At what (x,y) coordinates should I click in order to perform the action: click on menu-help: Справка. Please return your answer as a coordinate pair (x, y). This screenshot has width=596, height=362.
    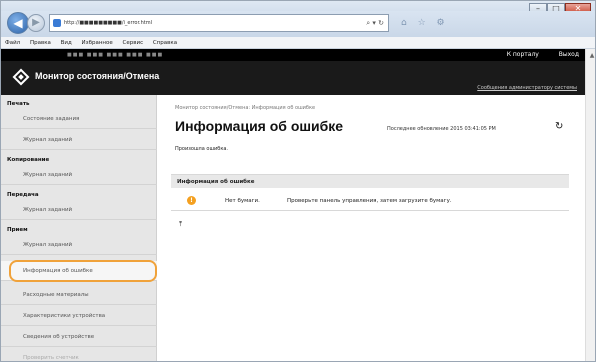
    Looking at the image, I should click on (165, 43).